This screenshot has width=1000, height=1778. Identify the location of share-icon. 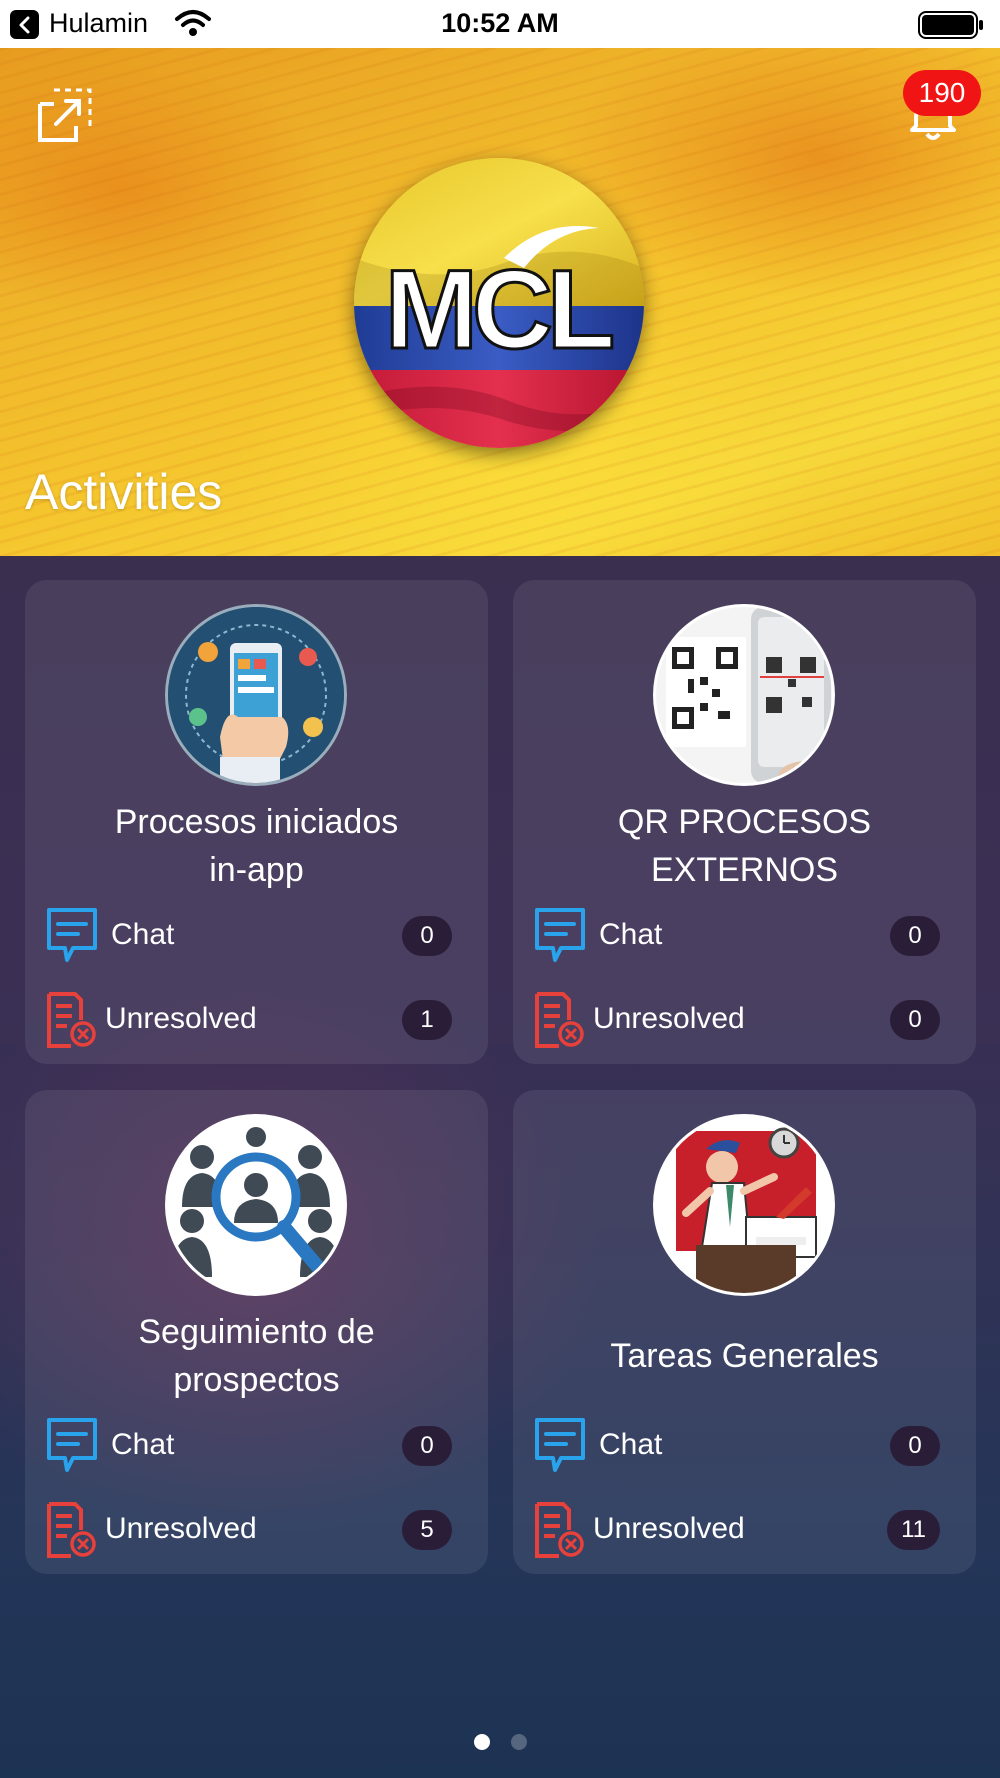
(65, 115).